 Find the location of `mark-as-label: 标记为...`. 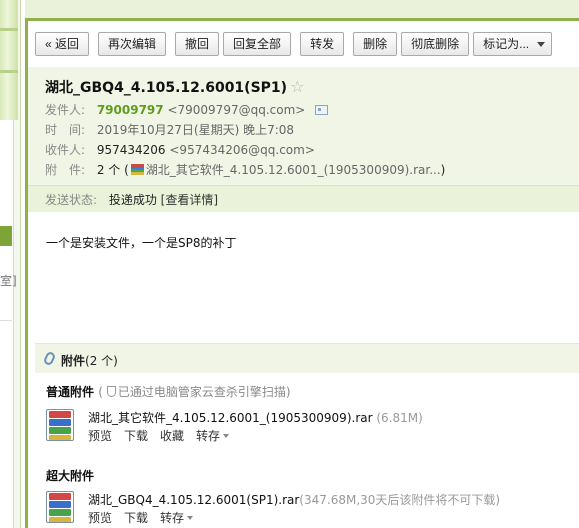

mark-as-label: 标记为... is located at coordinates (506, 44).